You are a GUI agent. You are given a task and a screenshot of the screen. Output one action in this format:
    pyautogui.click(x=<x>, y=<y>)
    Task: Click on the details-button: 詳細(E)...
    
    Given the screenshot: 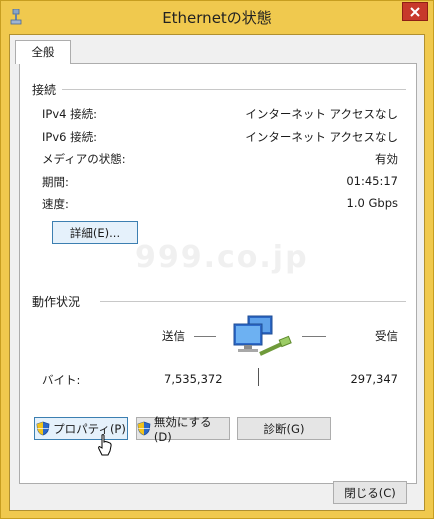 What is the action you would take?
    pyautogui.click(x=95, y=232)
    